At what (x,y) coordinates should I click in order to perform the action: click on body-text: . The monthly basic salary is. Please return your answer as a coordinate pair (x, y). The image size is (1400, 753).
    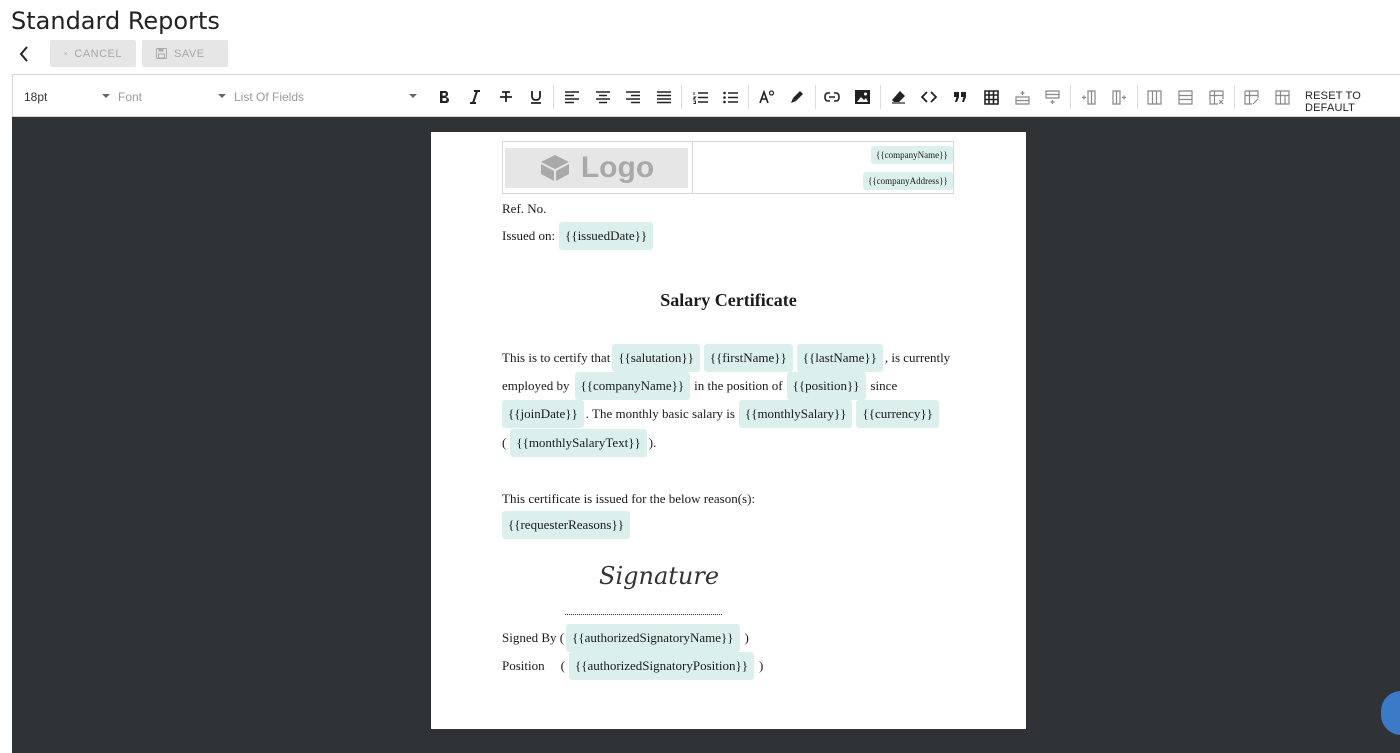
    Looking at the image, I should click on (660, 413).